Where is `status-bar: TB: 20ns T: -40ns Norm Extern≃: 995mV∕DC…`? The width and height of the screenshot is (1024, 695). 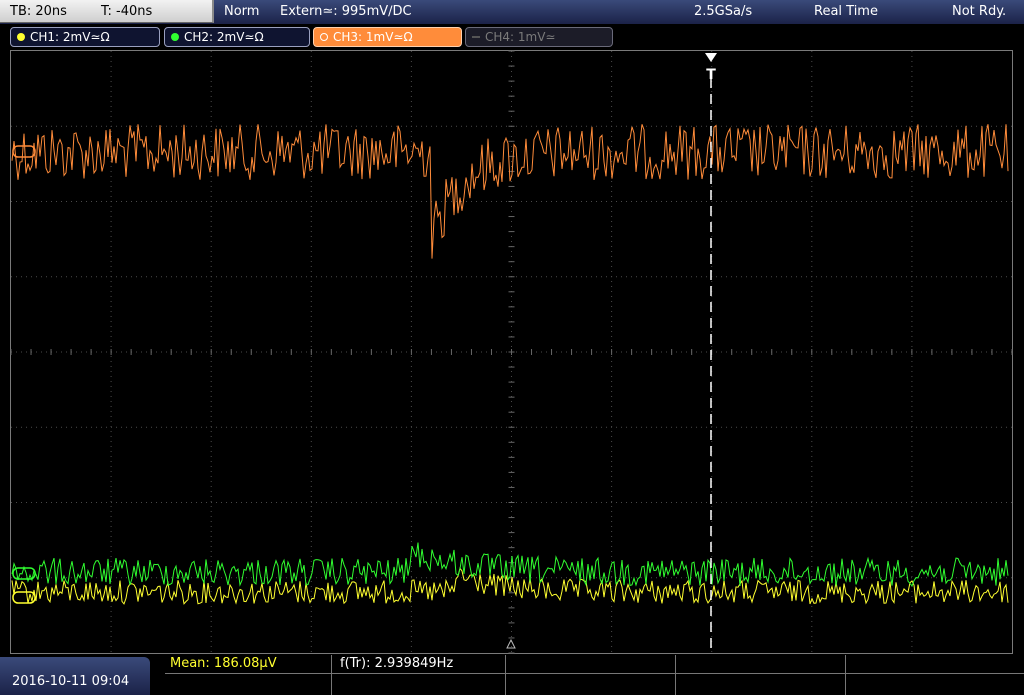
status-bar: TB: 20ns T: -40ns Norm Extern≃: 995mV∕DC… is located at coordinates (512, 12).